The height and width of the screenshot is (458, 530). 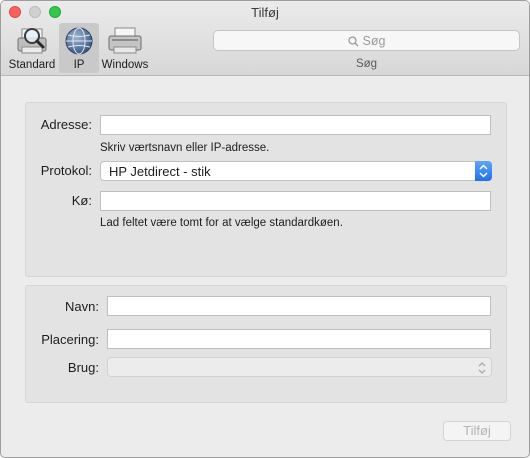 I want to click on search-field: Søg, so click(x=366, y=40).